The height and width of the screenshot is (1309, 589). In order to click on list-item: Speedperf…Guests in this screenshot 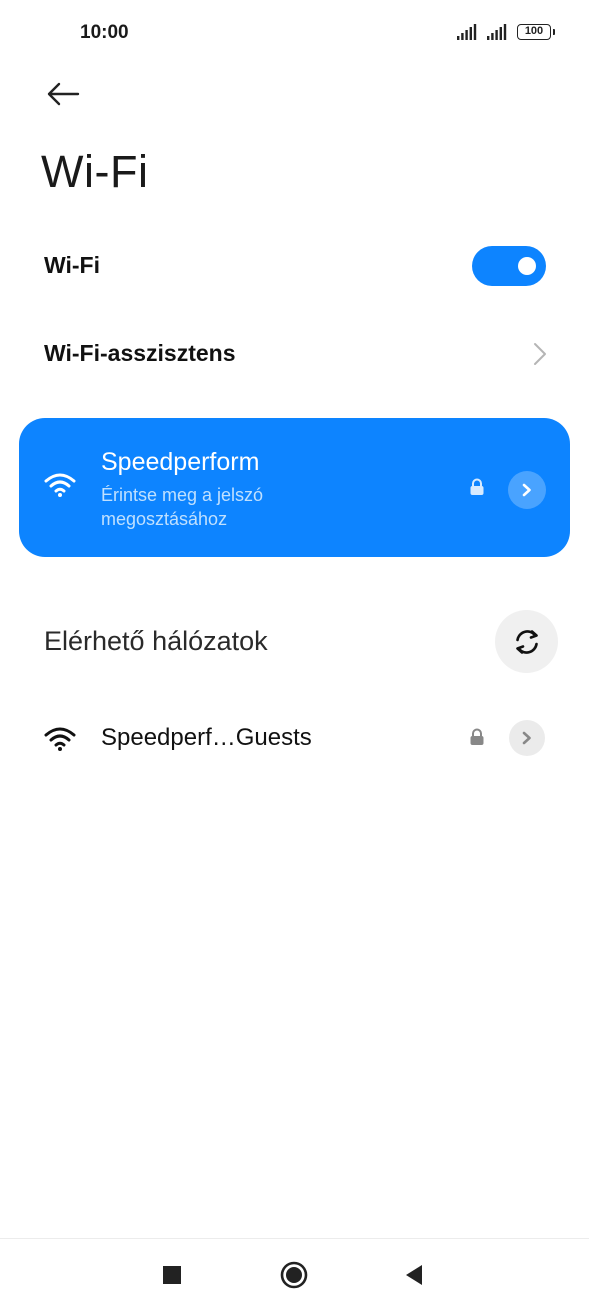, I will do `click(294, 738)`.